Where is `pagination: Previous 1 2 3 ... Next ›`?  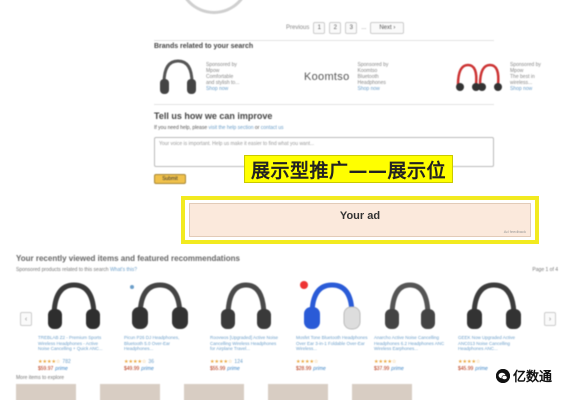 pagination: Previous 1 2 3 ... Next › is located at coordinates (345, 28).